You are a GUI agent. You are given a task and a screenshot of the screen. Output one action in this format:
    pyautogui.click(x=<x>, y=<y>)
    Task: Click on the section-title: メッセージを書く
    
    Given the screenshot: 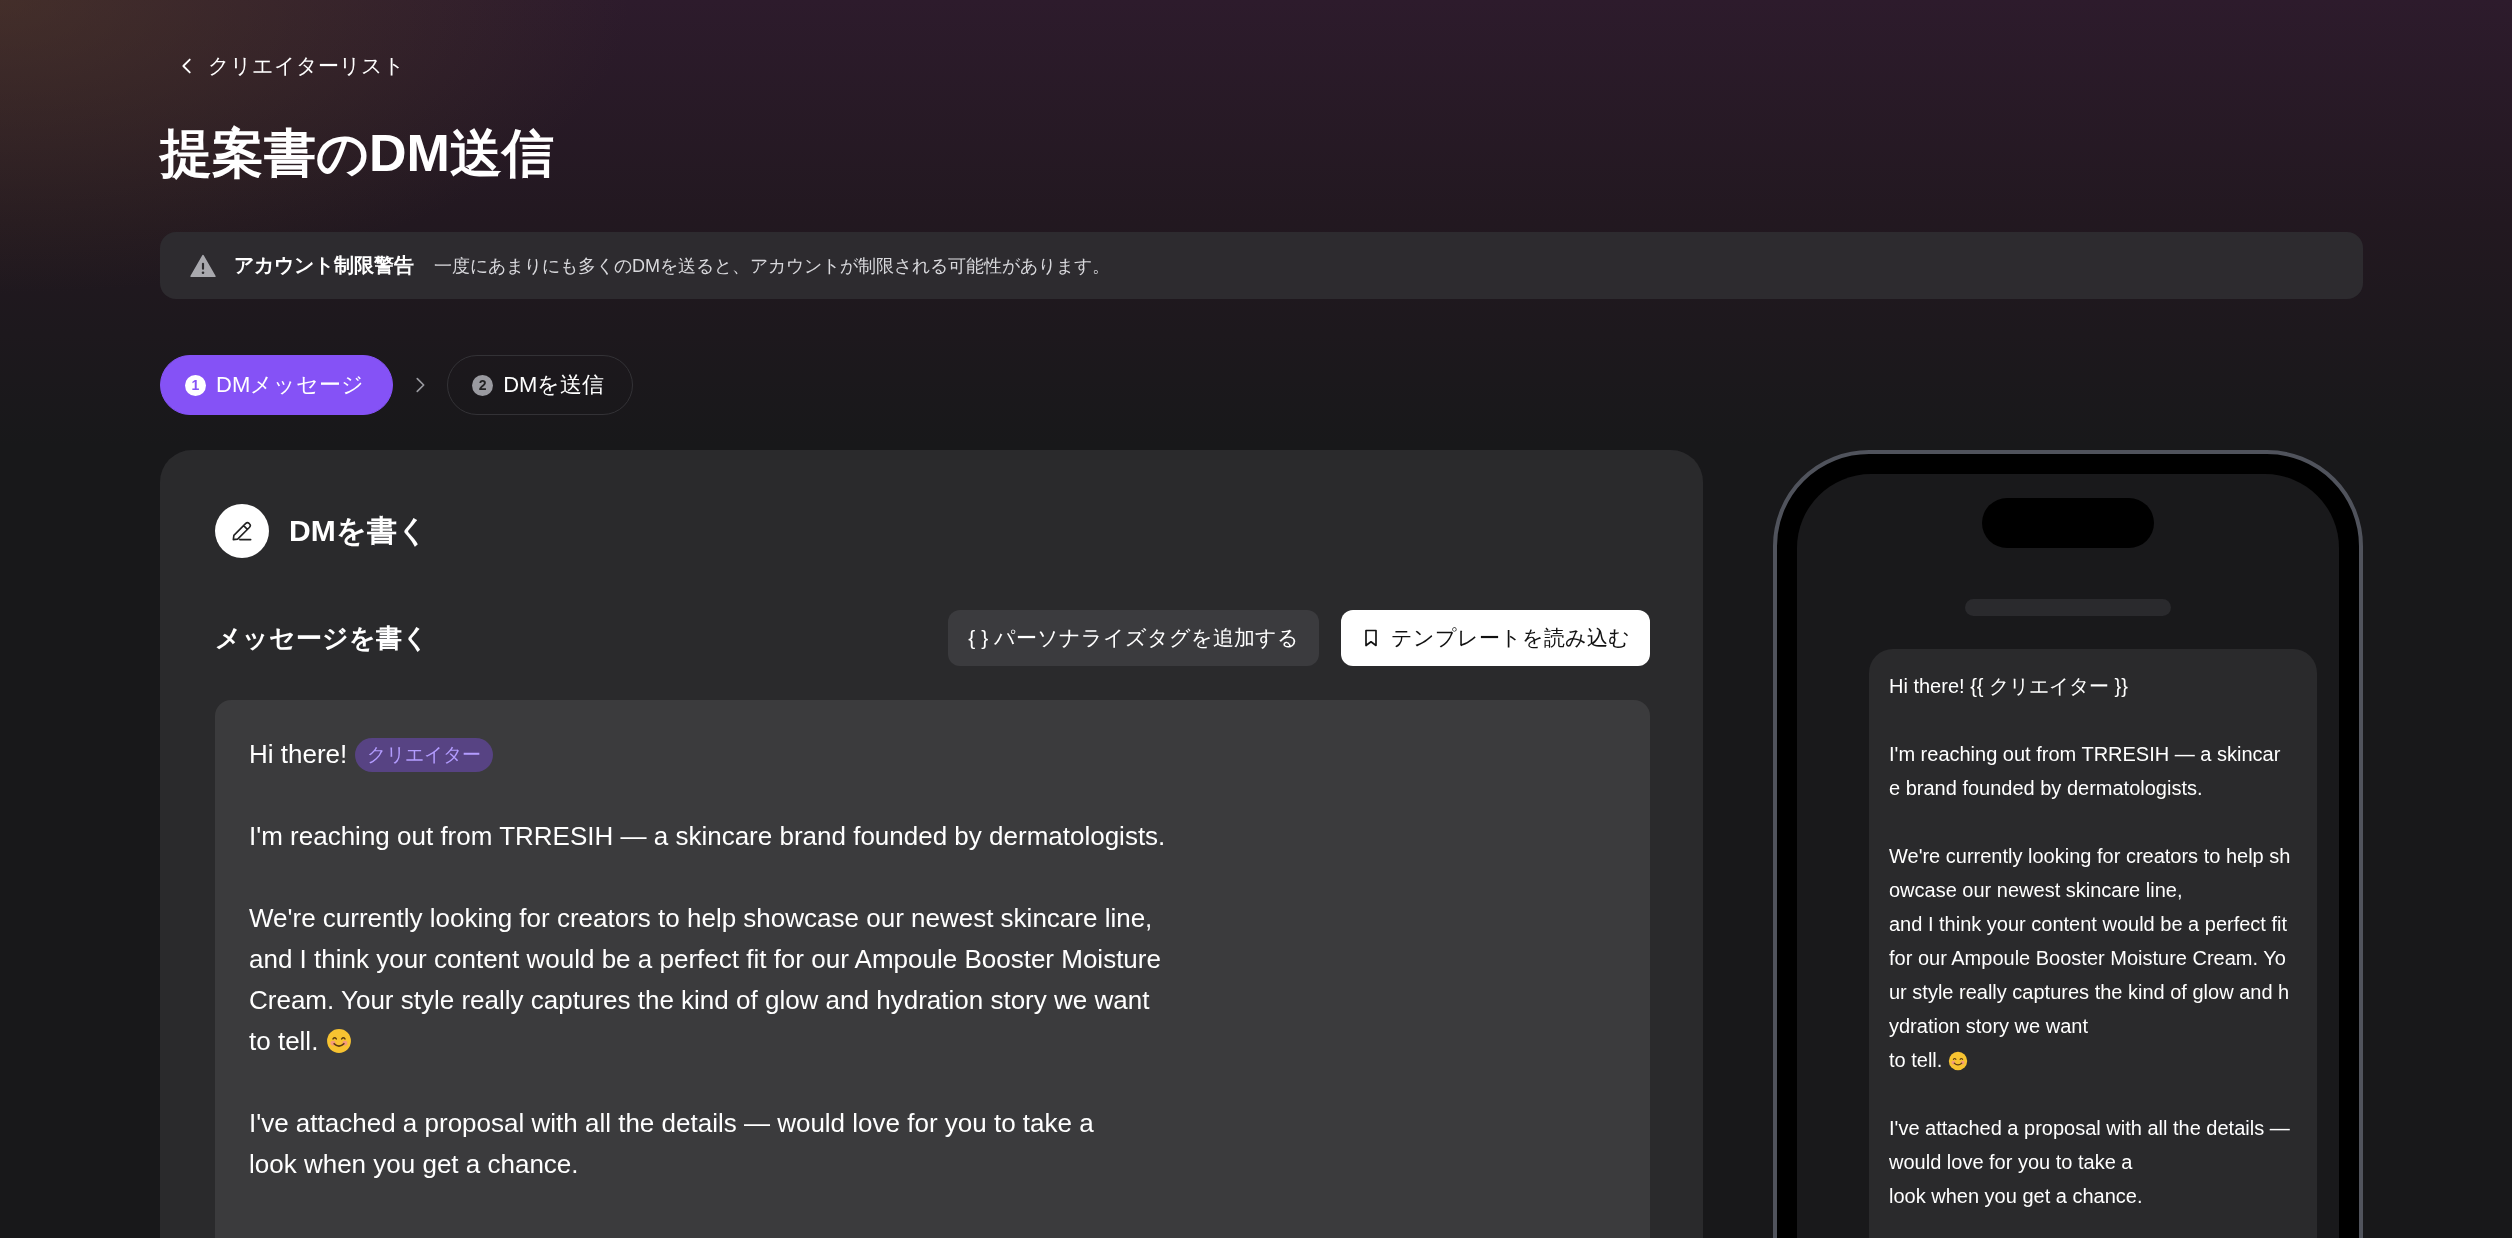 What is the action you would take?
    pyautogui.click(x=322, y=638)
    